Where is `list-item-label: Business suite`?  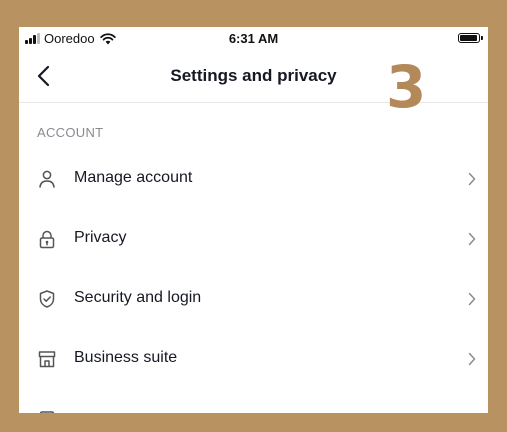 list-item-label: Business suite is located at coordinates (126, 357).